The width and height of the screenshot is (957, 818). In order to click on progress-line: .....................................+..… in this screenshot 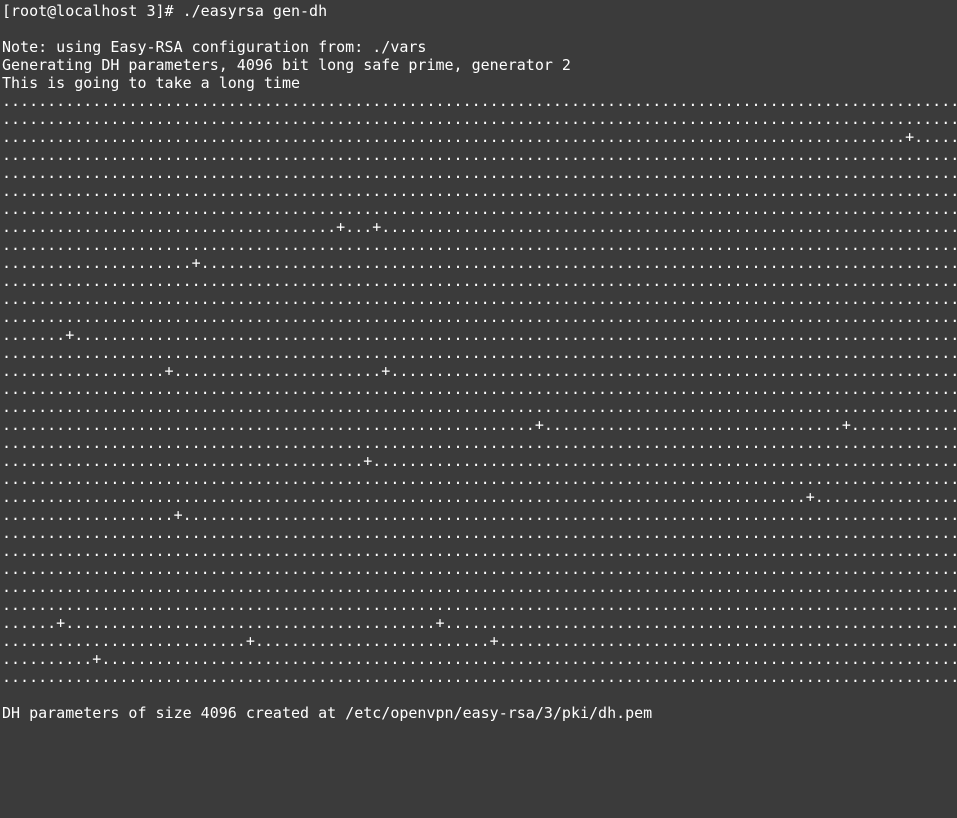, I will do `click(479, 227)`.